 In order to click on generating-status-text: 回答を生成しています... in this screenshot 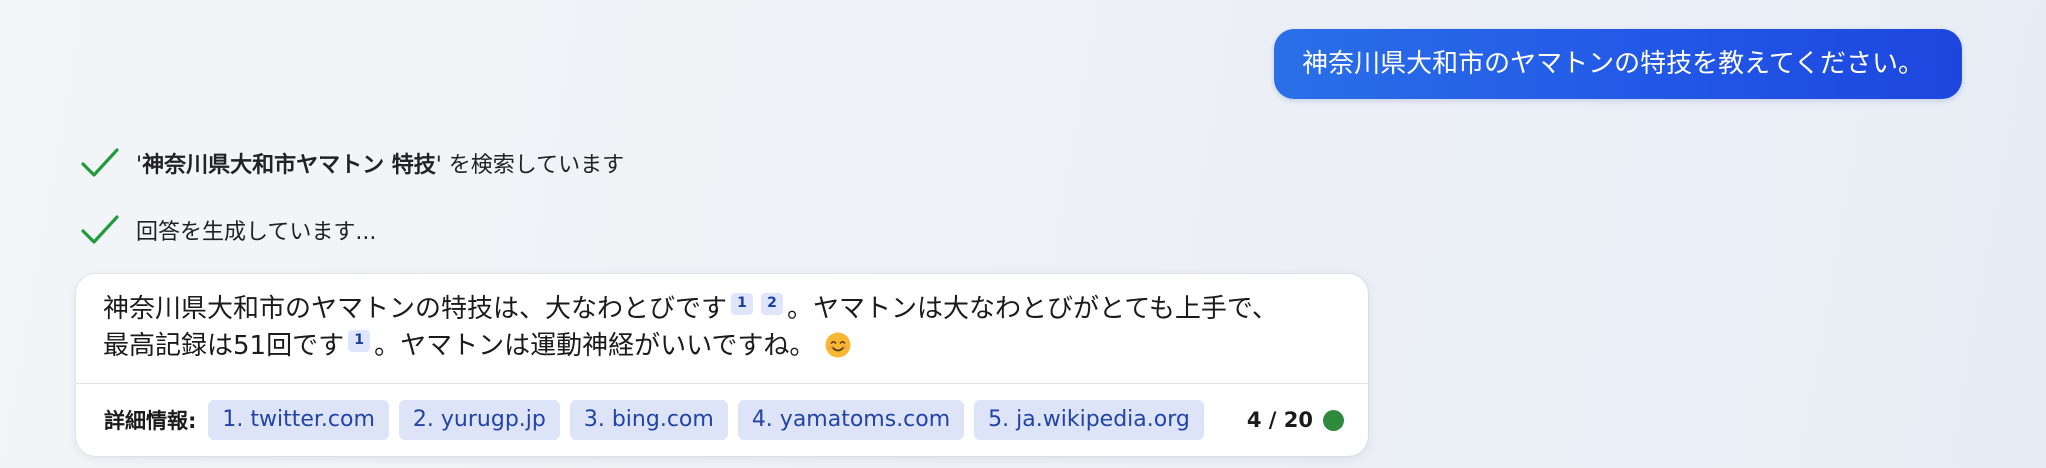, I will do `click(256, 232)`.